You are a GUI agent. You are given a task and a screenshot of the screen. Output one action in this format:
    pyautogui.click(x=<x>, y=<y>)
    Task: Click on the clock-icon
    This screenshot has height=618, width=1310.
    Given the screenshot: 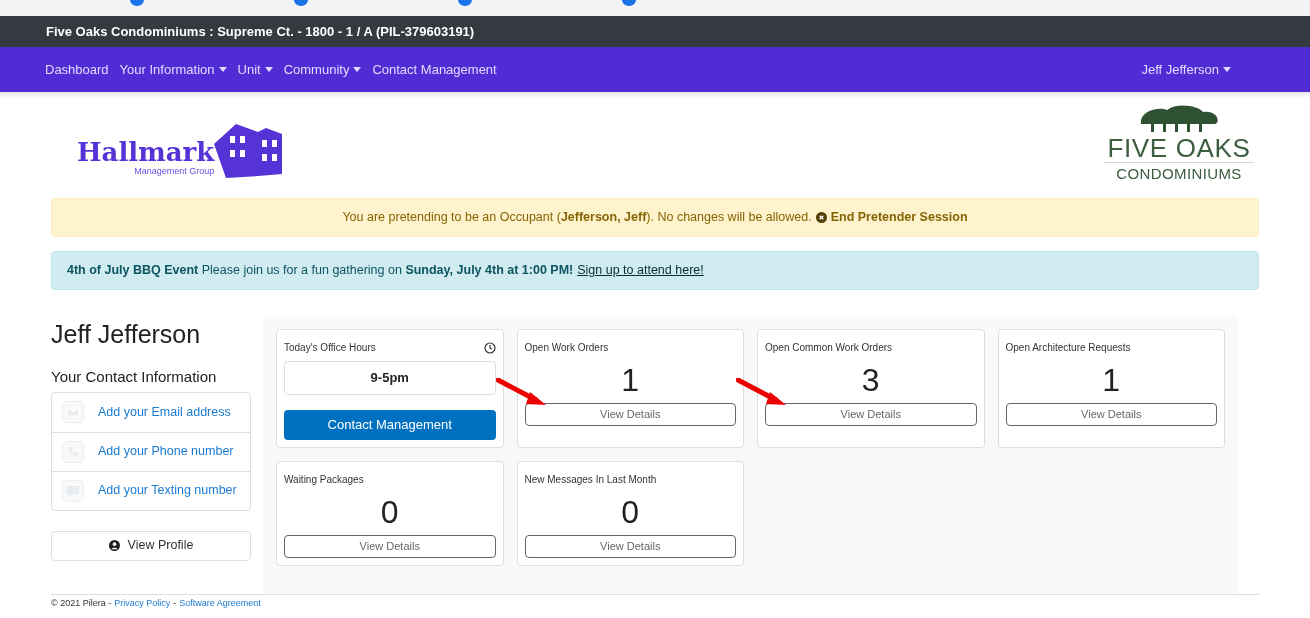 What is the action you would take?
    pyautogui.click(x=489, y=347)
    